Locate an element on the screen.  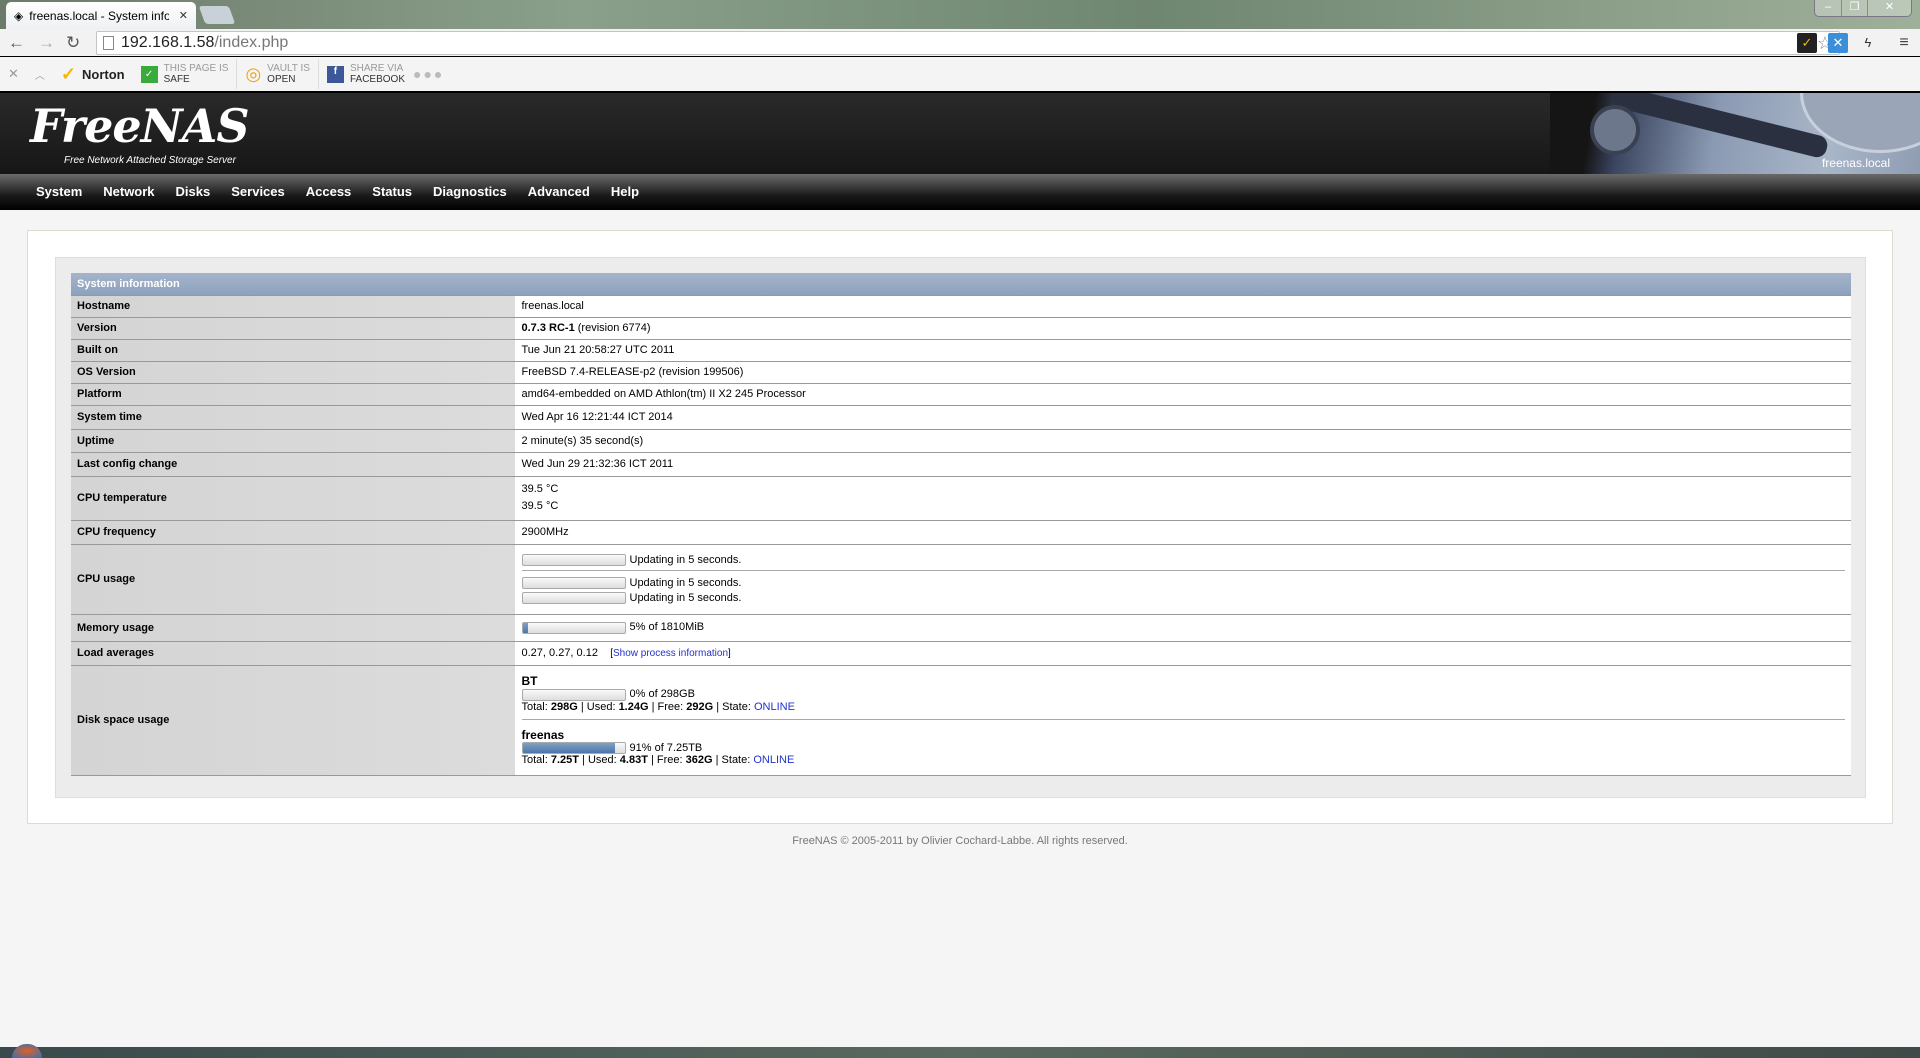
cpu-temp-core-0: 39.5 °C is located at coordinates (540, 489).